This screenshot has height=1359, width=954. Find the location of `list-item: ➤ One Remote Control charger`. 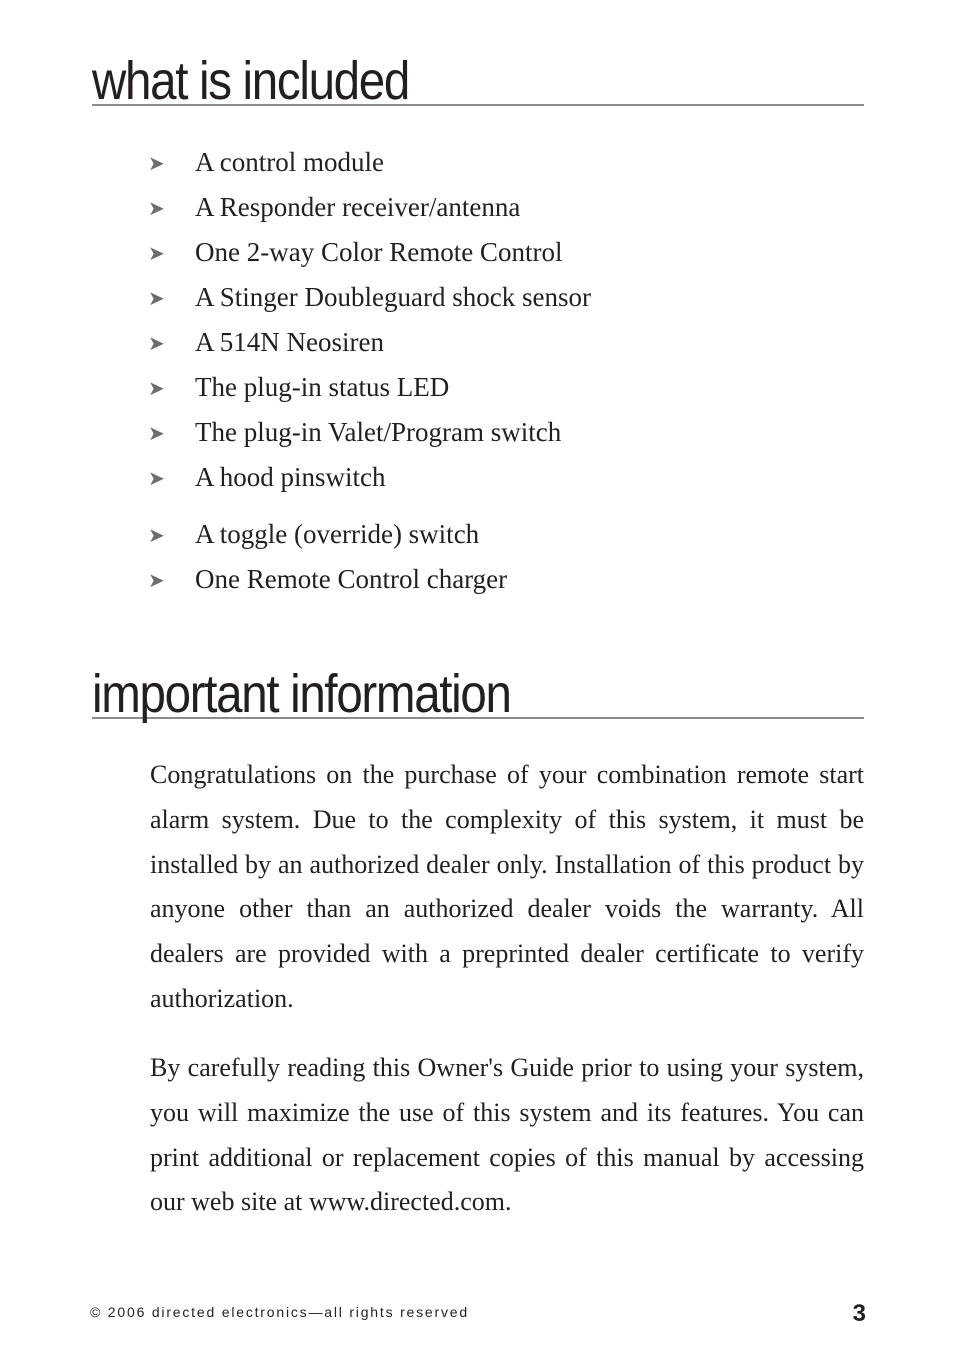

list-item: ➤ One Remote Control charger is located at coordinates (369, 581).